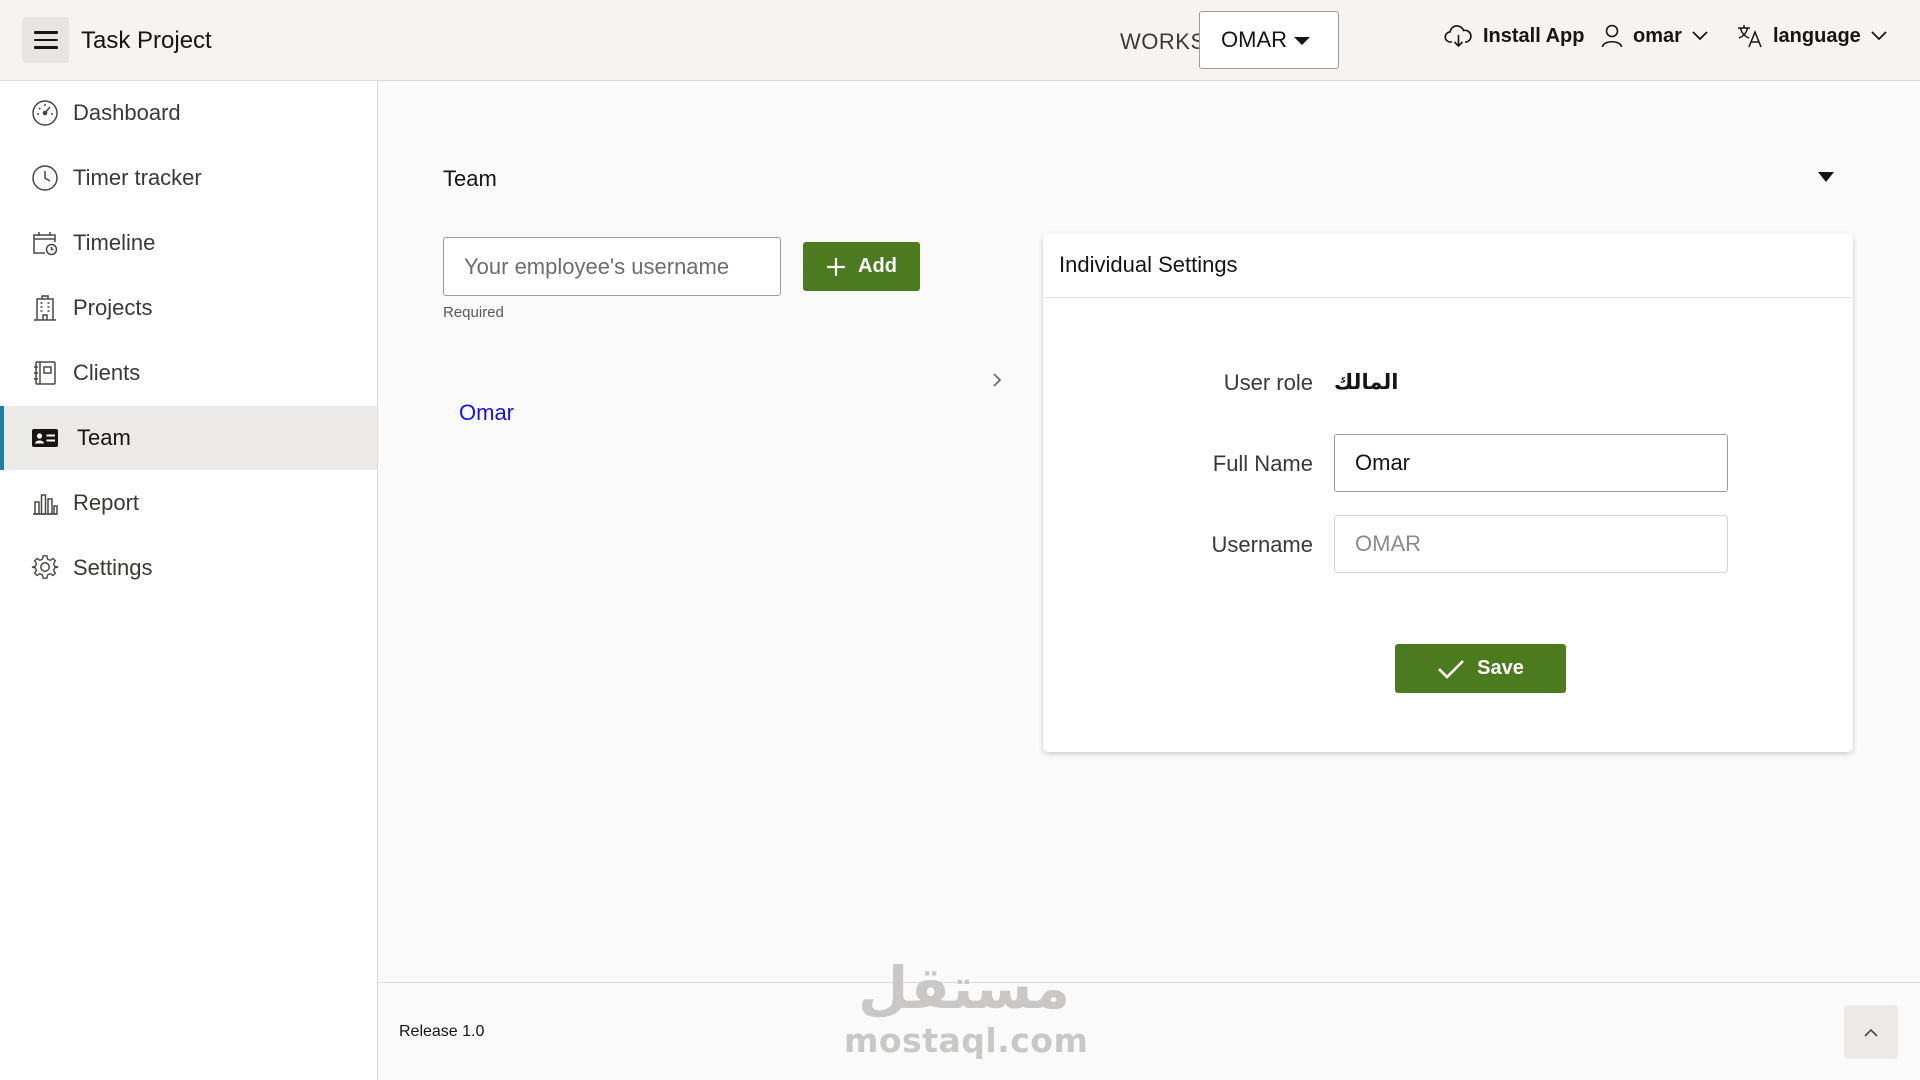  What do you see at coordinates (1451, 669) in the screenshot?
I see `checkmark-icon` at bounding box center [1451, 669].